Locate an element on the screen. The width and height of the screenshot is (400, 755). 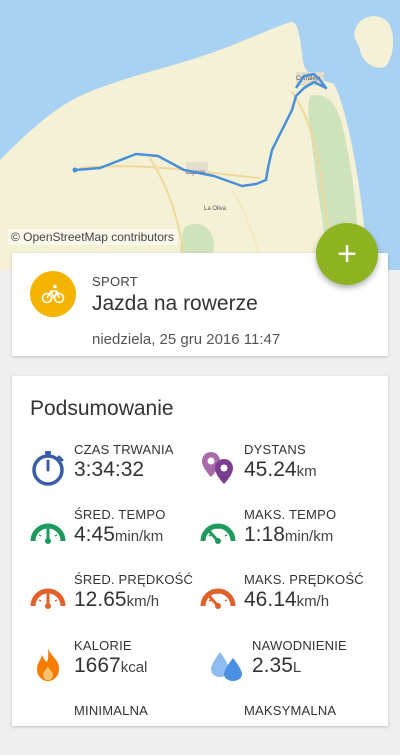
add-button: + is located at coordinates (347, 254).